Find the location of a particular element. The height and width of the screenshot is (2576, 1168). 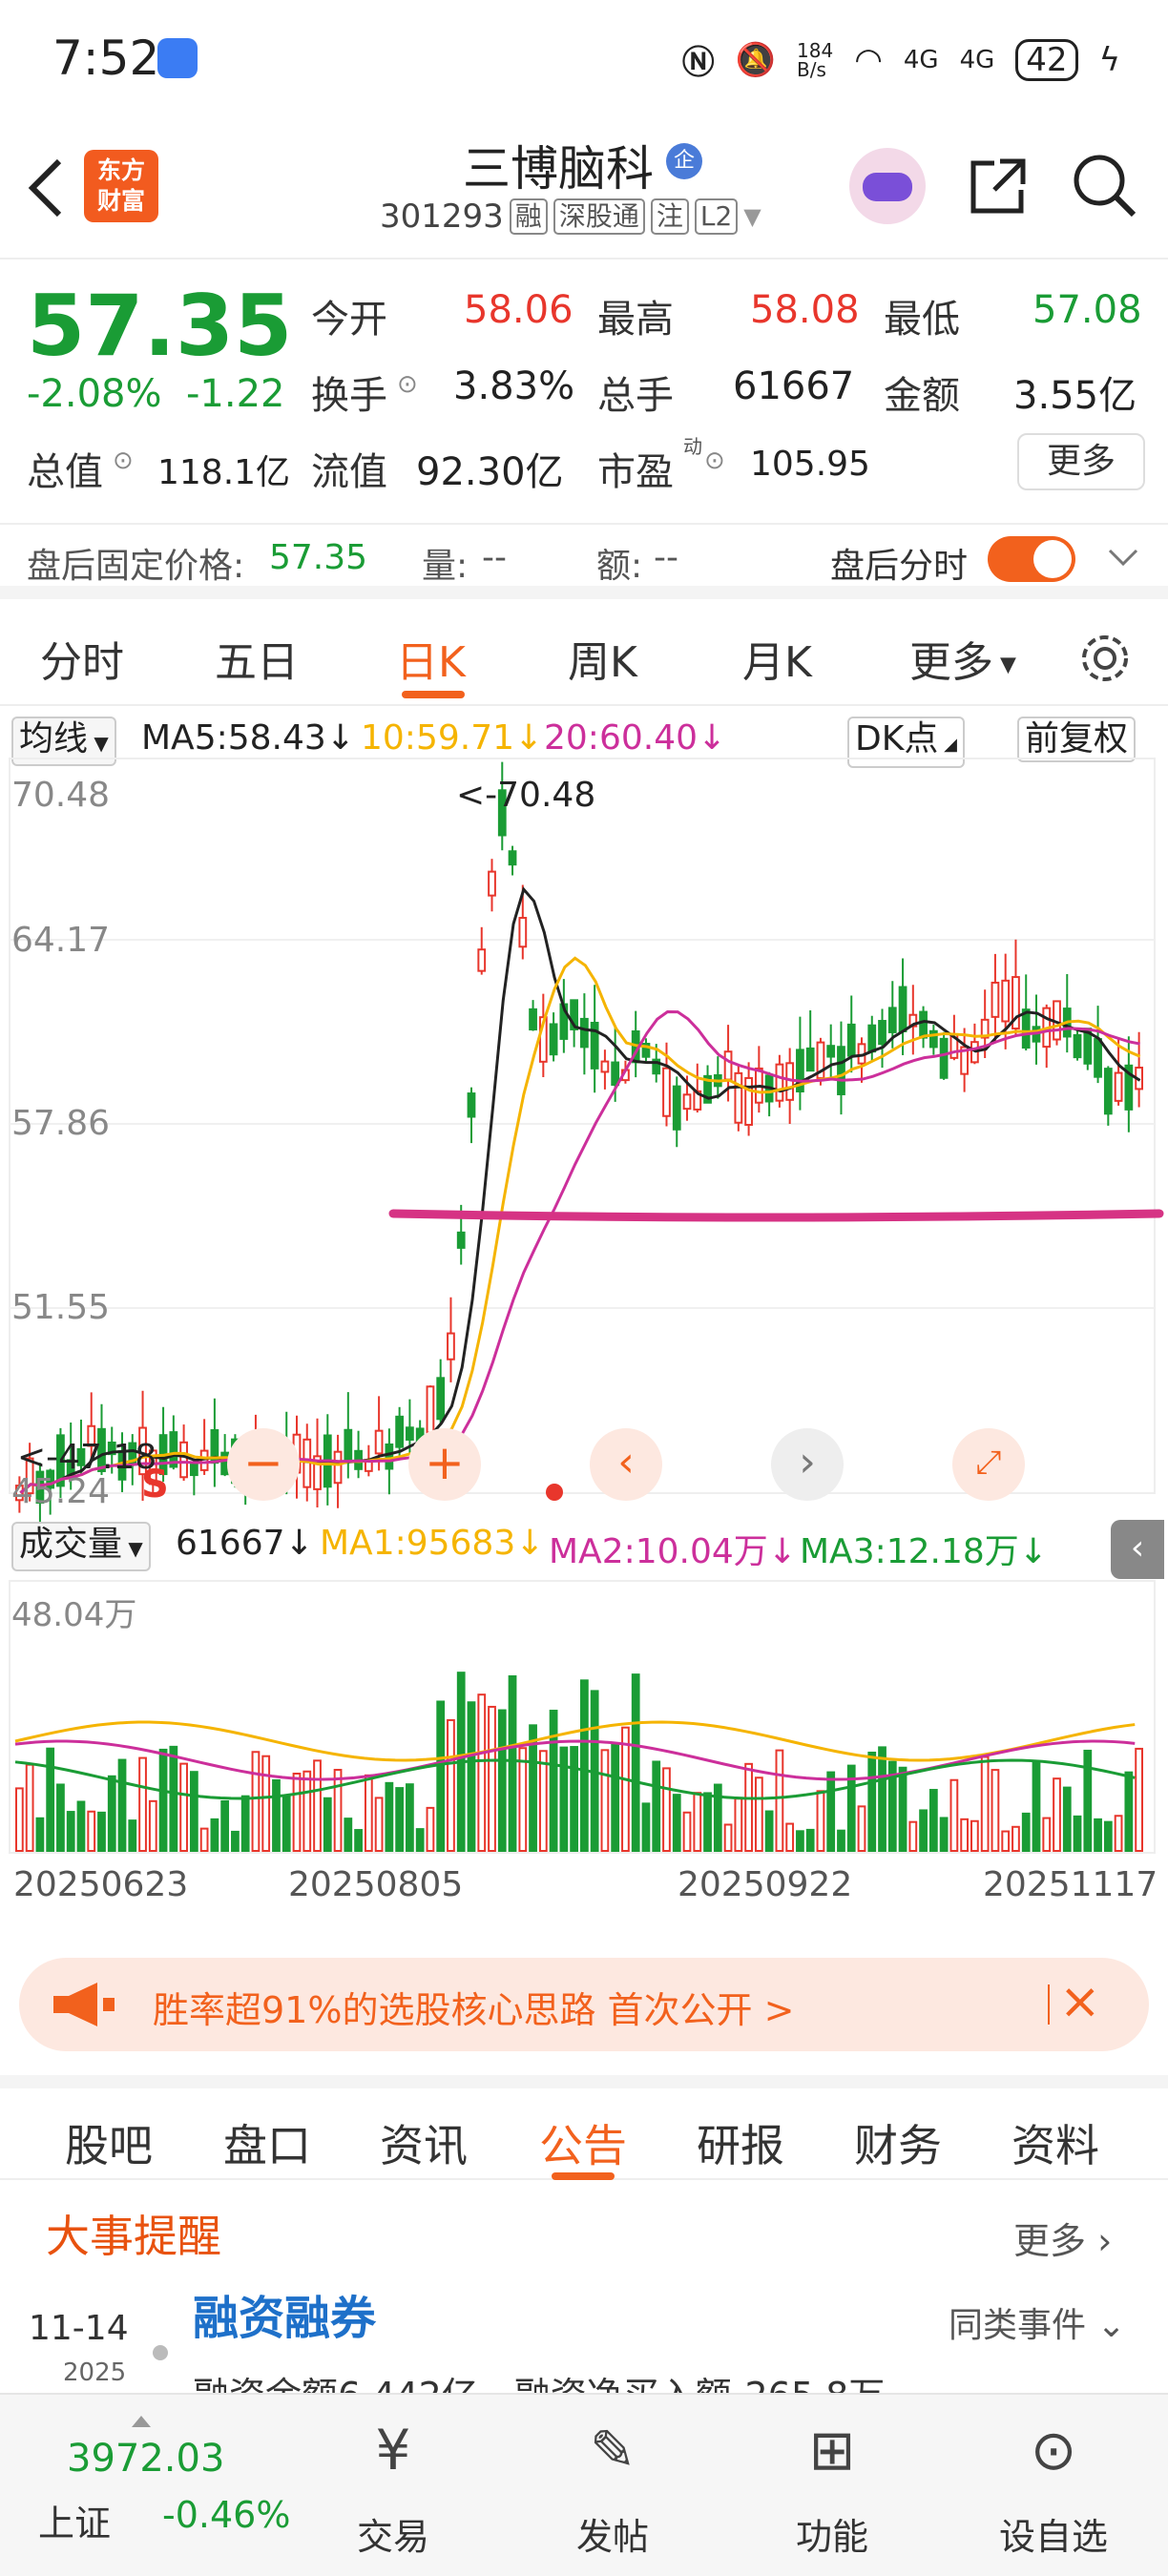

tab-intraday: 分时 is located at coordinates (82, 658).